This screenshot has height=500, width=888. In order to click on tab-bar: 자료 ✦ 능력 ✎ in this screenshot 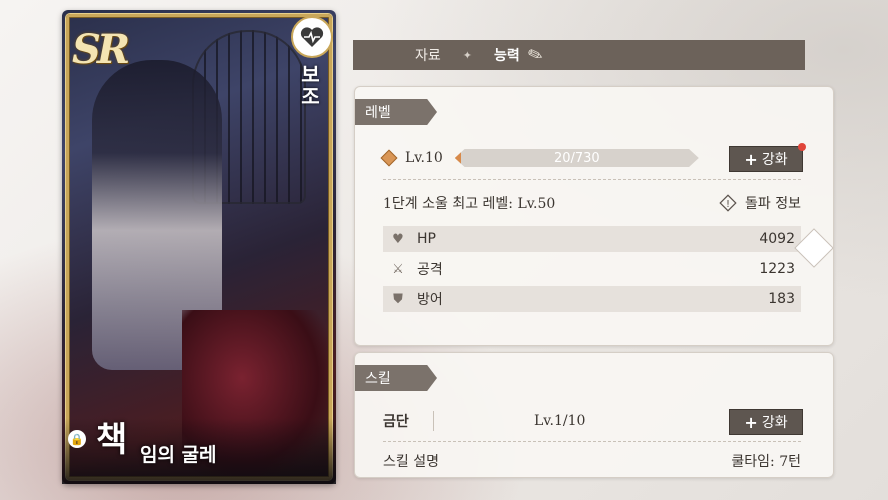, I will do `click(579, 55)`.